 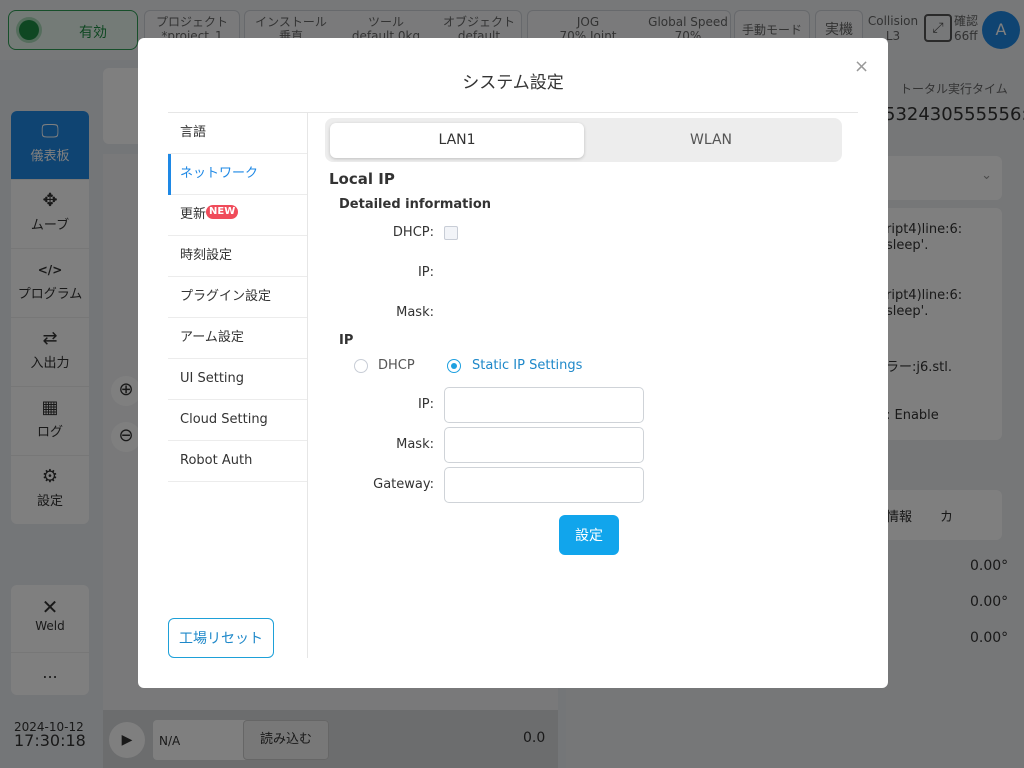 I want to click on gateway-input, so click(x=544, y=485).